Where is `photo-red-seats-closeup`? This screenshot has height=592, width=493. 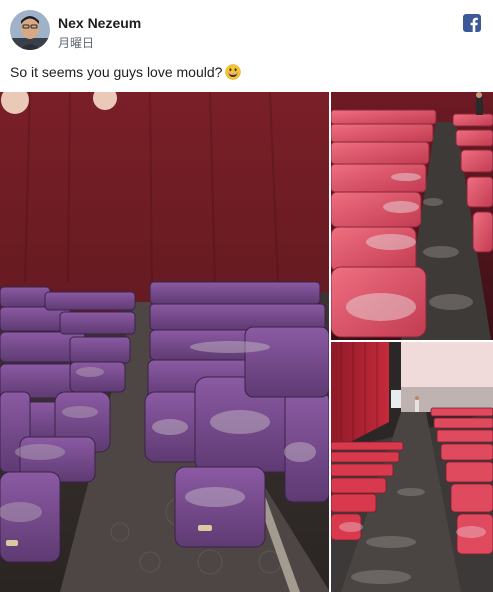 photo-red-seats-closeup is located at coordinates (412, 216).